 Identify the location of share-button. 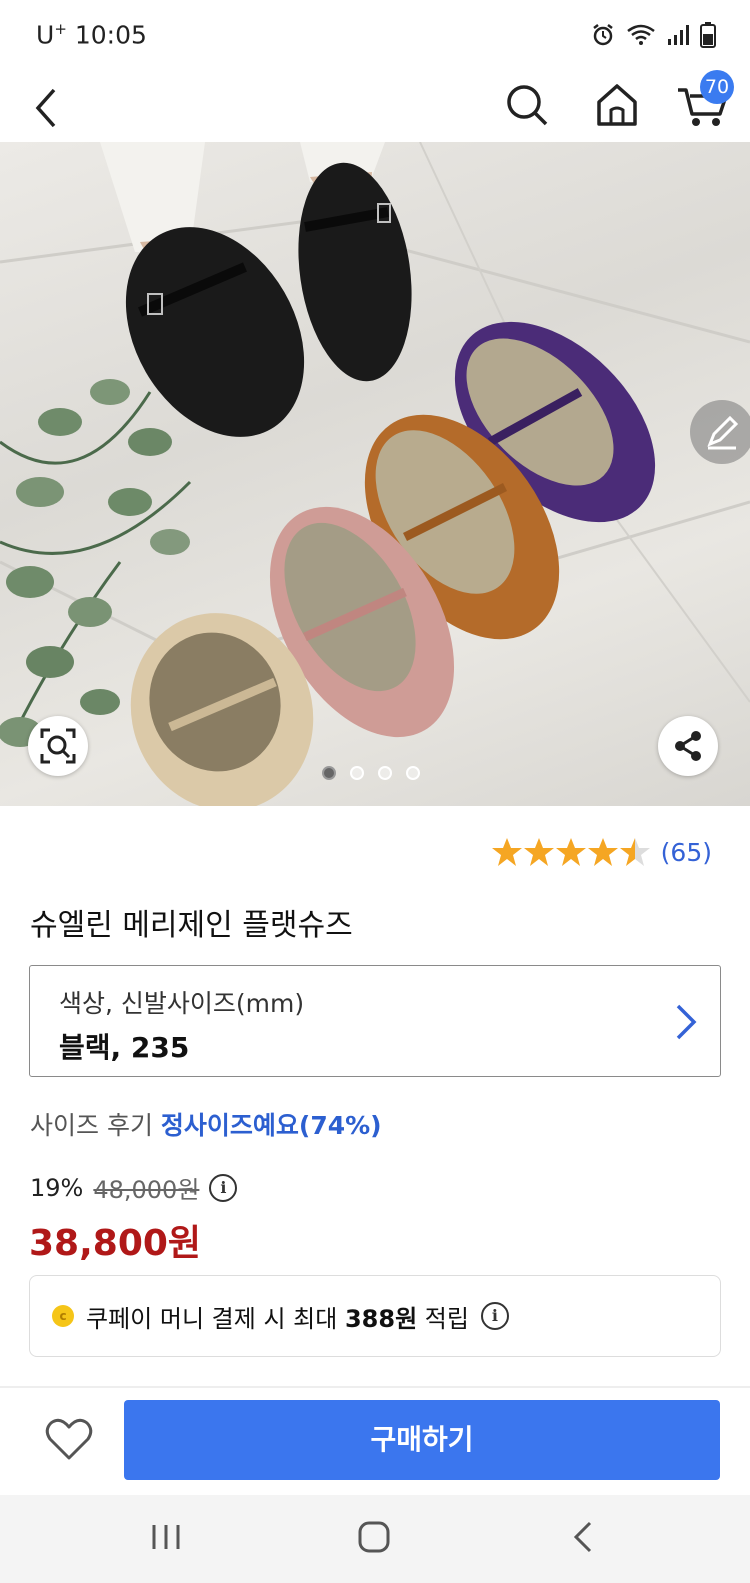
(688, 746).